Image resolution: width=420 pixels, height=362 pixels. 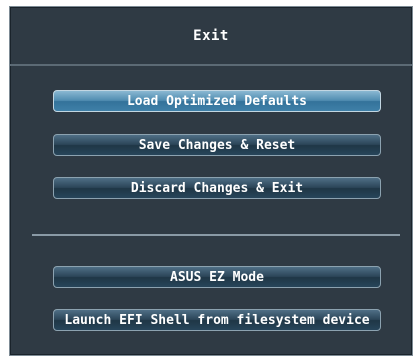 What do you see at coordinates (217, 277) in the screenshot?
I see `asus-ez-mode-button: ASUS EZ Mode` at bounding box center [217, 277].